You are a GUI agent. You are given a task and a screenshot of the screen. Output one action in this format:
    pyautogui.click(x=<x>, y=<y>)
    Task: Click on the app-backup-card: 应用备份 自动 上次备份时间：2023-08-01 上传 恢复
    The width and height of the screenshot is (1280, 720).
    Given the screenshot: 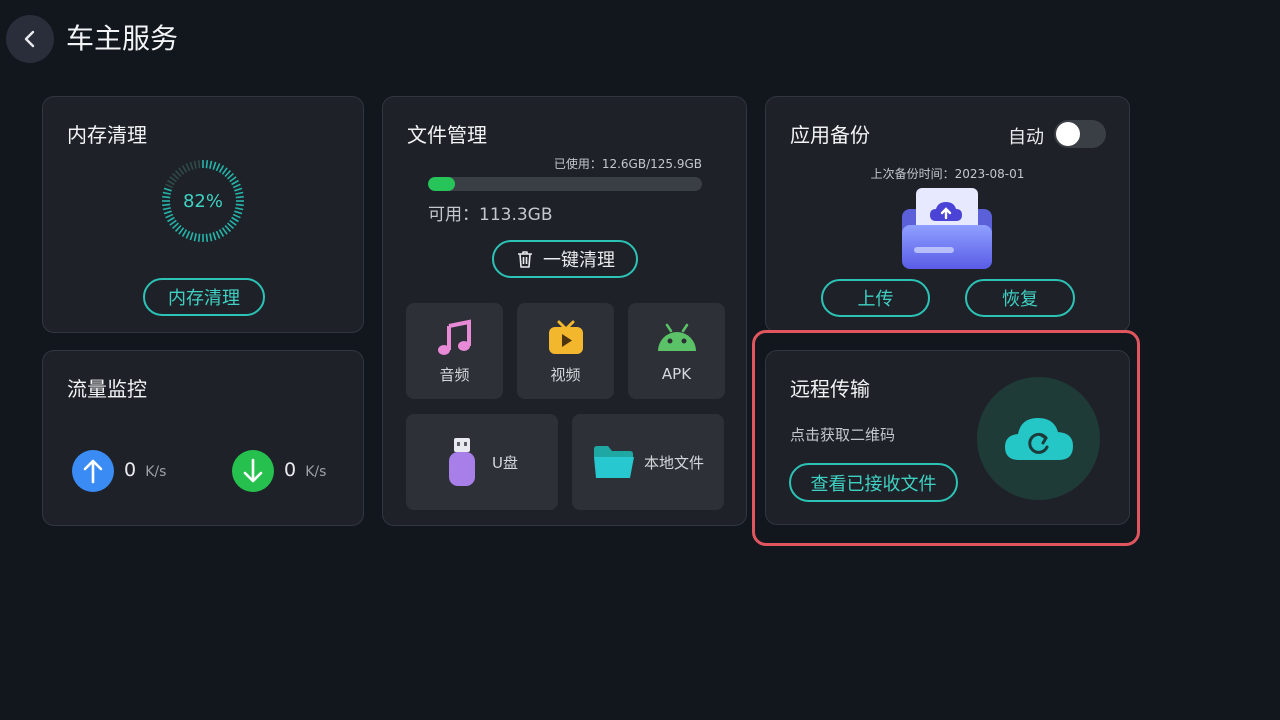 What is the action you would take?
    pyautogui.click(x=947, y=214)
    